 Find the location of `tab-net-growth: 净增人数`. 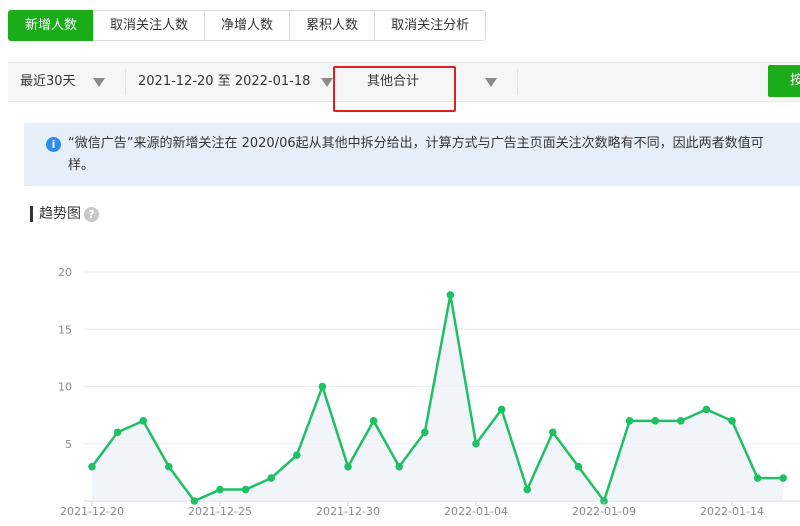

tab-net-growth: 净增人数 is located at coordinates (247, 25).